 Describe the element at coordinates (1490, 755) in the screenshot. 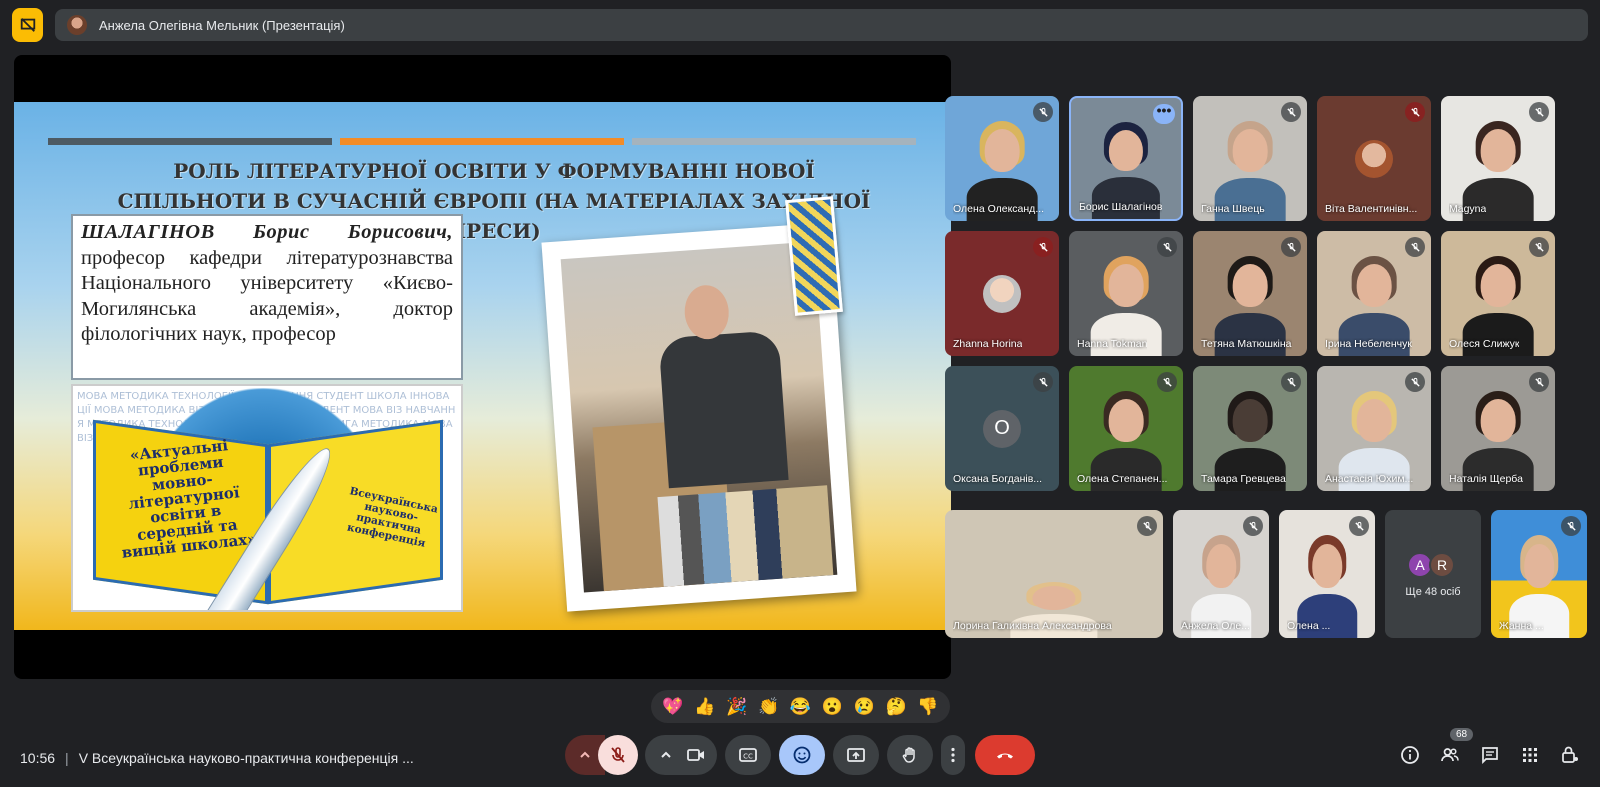

I see `chat-button` at that location.